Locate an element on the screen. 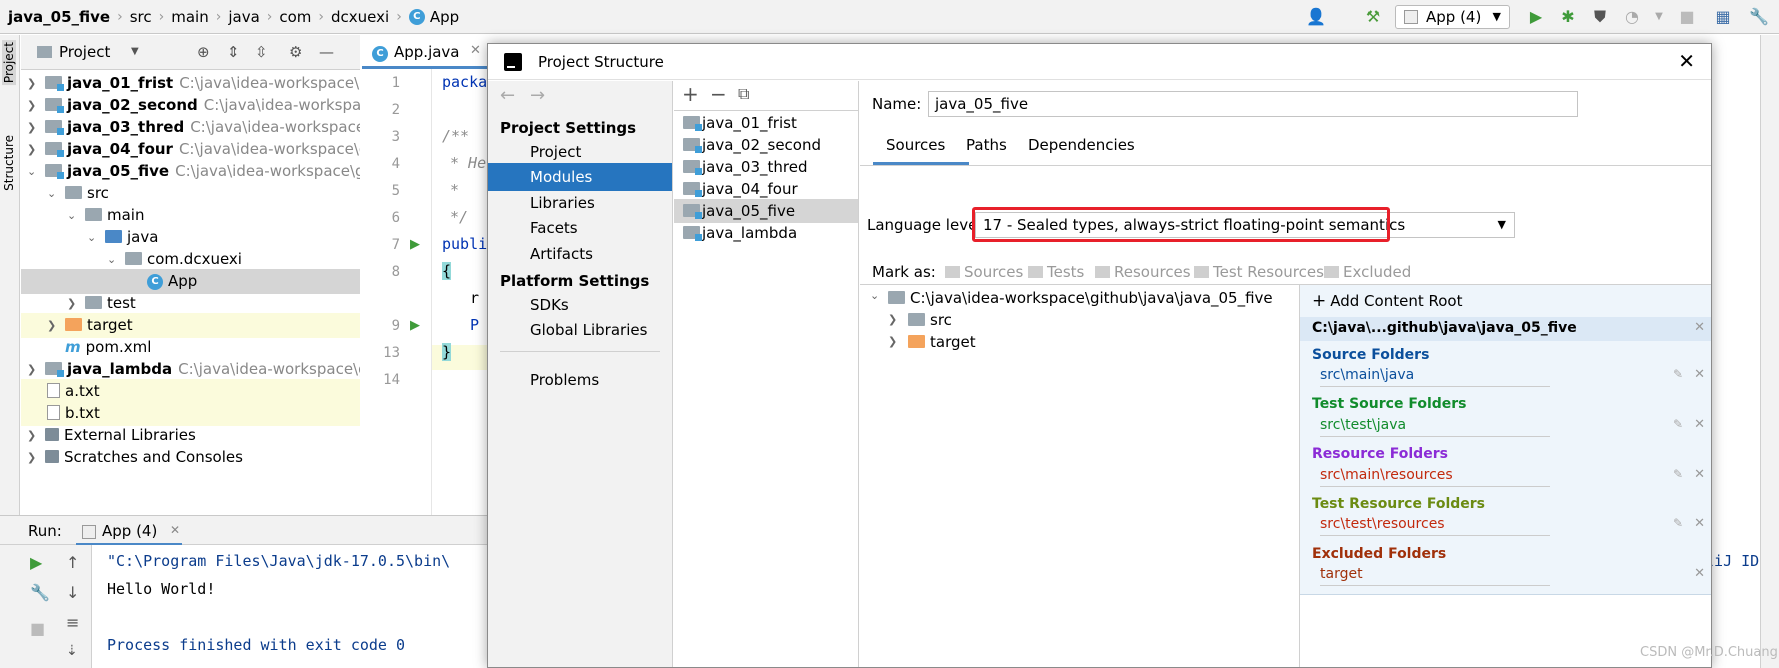 This screenshot has height=668, width=1779. collapse-all-icon: ⇳ is located at coordinates (261, 52).